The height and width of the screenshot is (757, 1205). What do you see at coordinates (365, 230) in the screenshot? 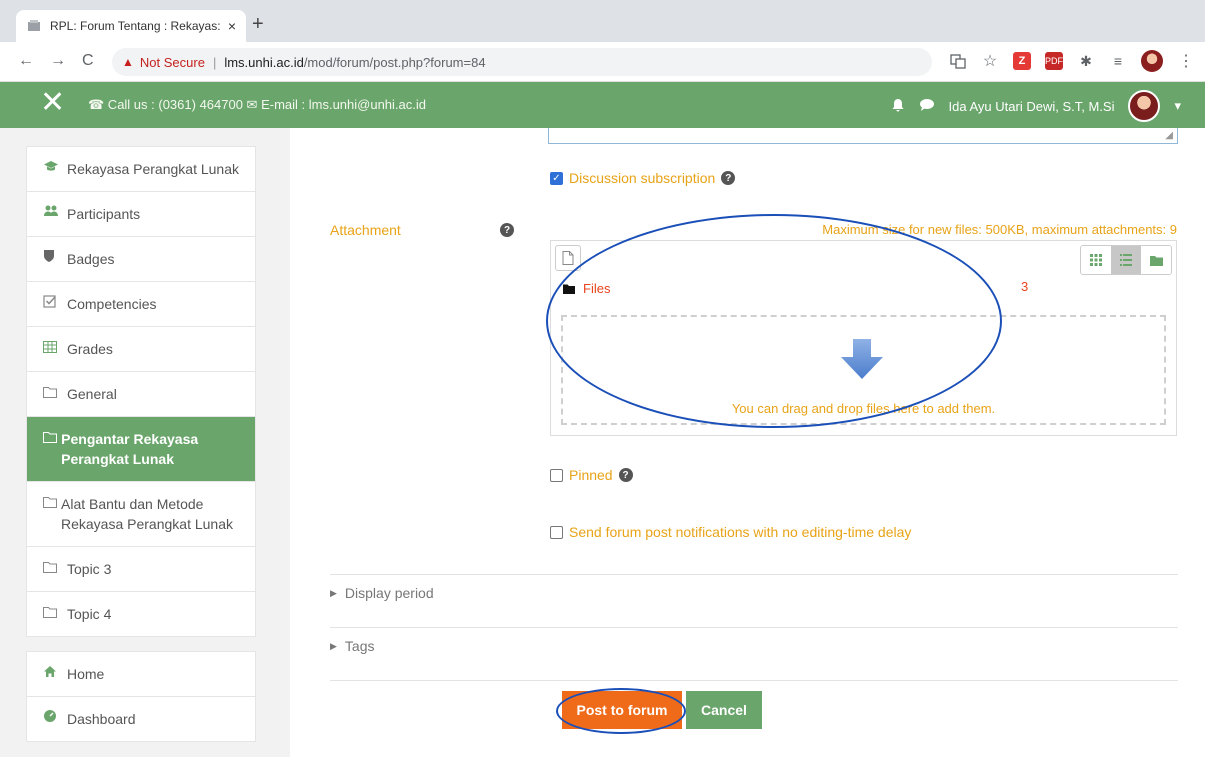
I see `attachment-label: Attachment` at bounding box center [365, 230].